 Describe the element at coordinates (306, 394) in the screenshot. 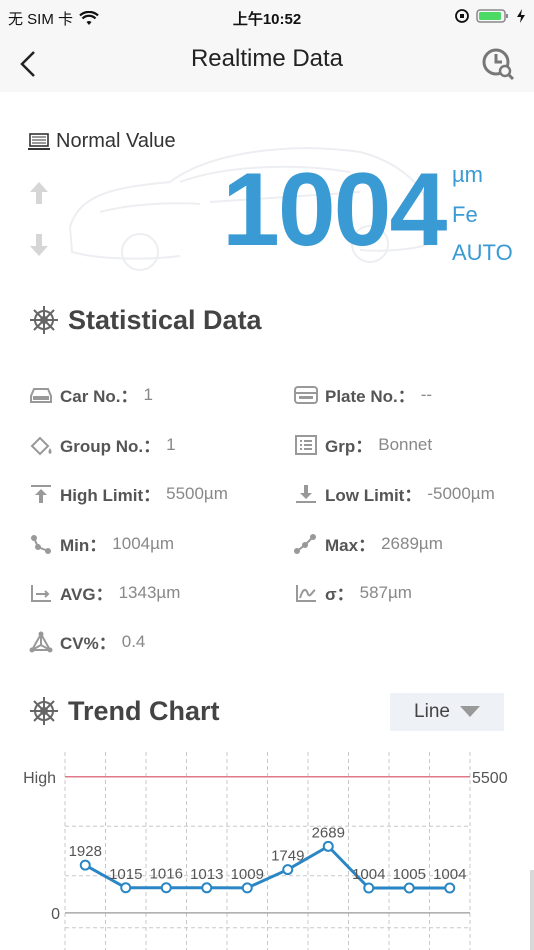

I see `plate-icon` at that location.